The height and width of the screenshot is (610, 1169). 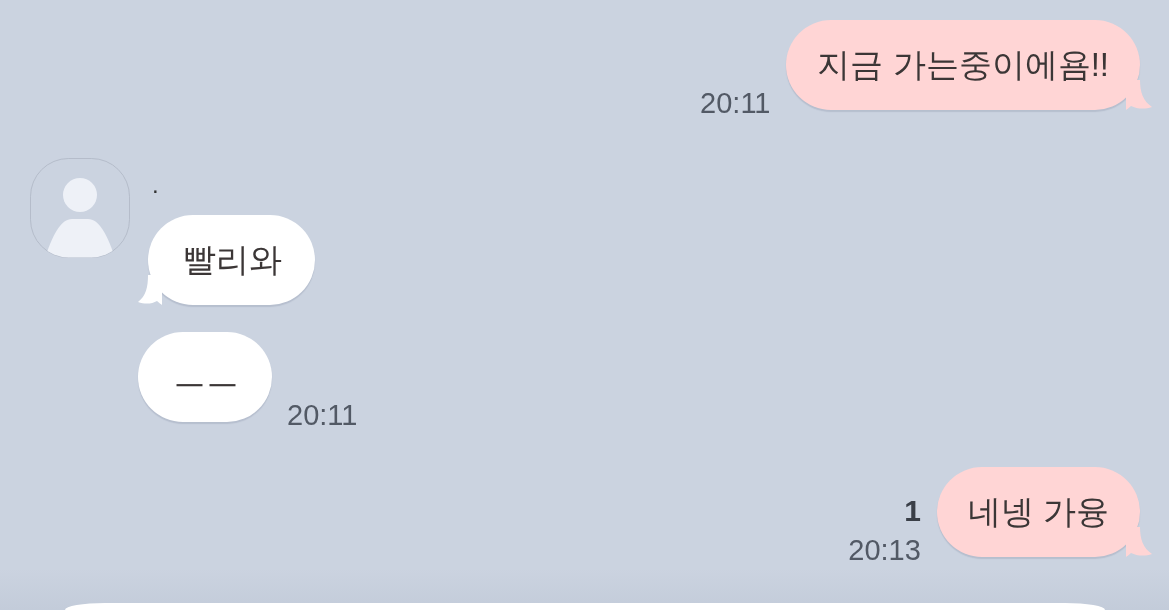 What do you see at coordinates (226, 260) in the screenshot?
I see `message-bubble: 빨리와` at bounding box center [226, 260].